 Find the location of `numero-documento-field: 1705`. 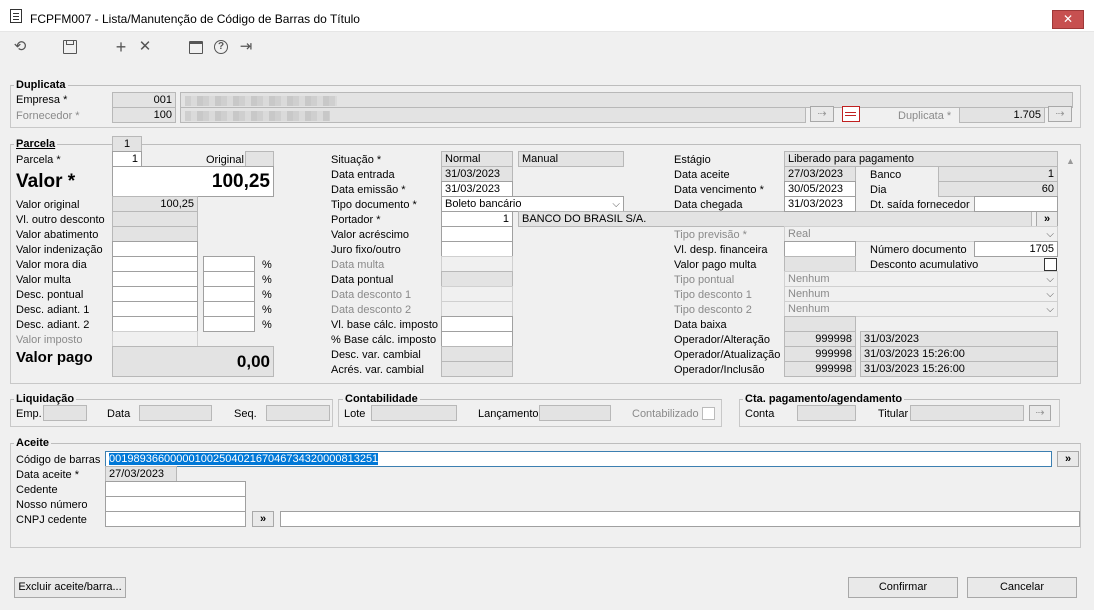

numero-documento-field: 1705 is located at coordinates (1016, 249).